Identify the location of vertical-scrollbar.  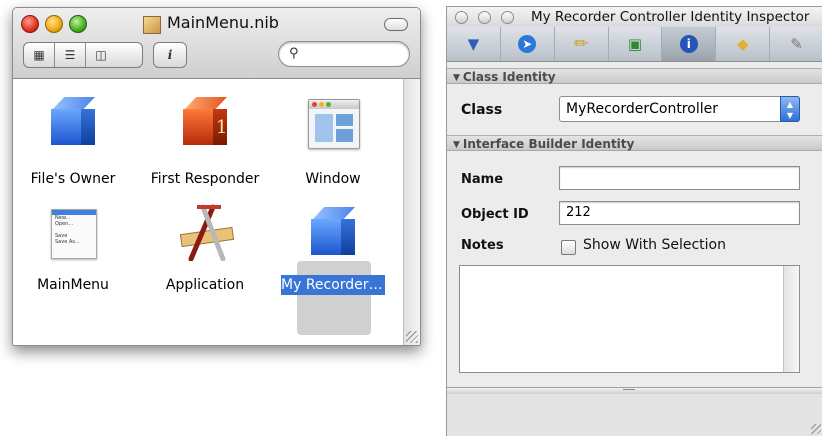
(411, 212).